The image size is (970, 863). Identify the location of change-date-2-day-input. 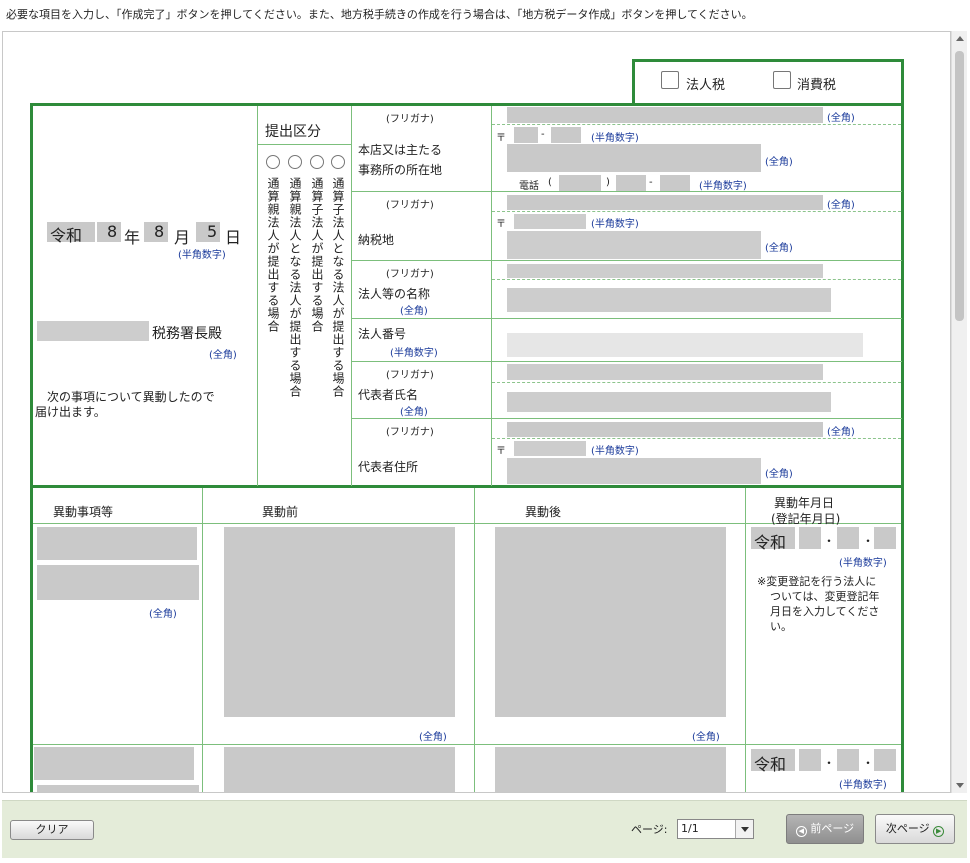
(885, 760).